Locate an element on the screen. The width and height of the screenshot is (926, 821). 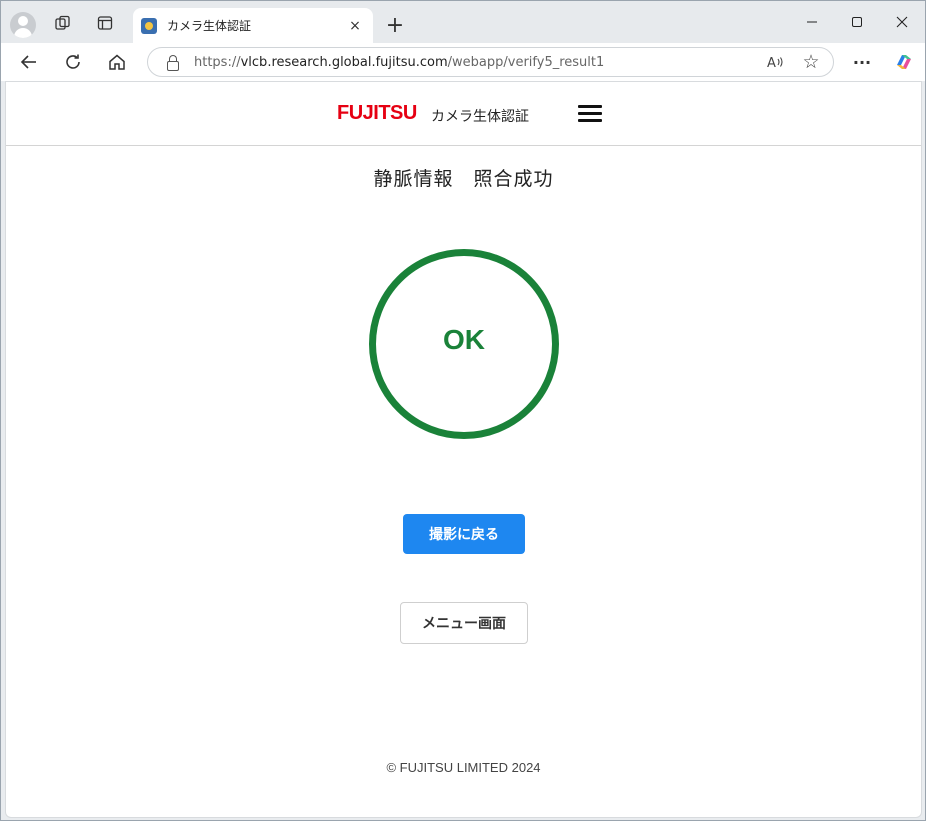
copyright-footer: © FUJITSU LIMITED 2024 is located at coordinates (463, 767).